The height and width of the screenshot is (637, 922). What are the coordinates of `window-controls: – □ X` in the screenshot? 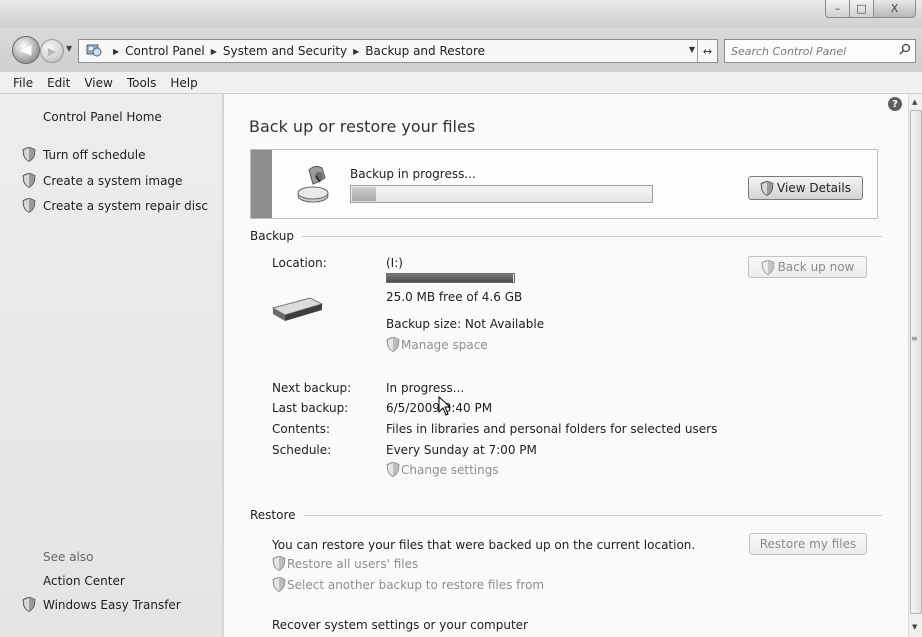 It's located at (870, 9).